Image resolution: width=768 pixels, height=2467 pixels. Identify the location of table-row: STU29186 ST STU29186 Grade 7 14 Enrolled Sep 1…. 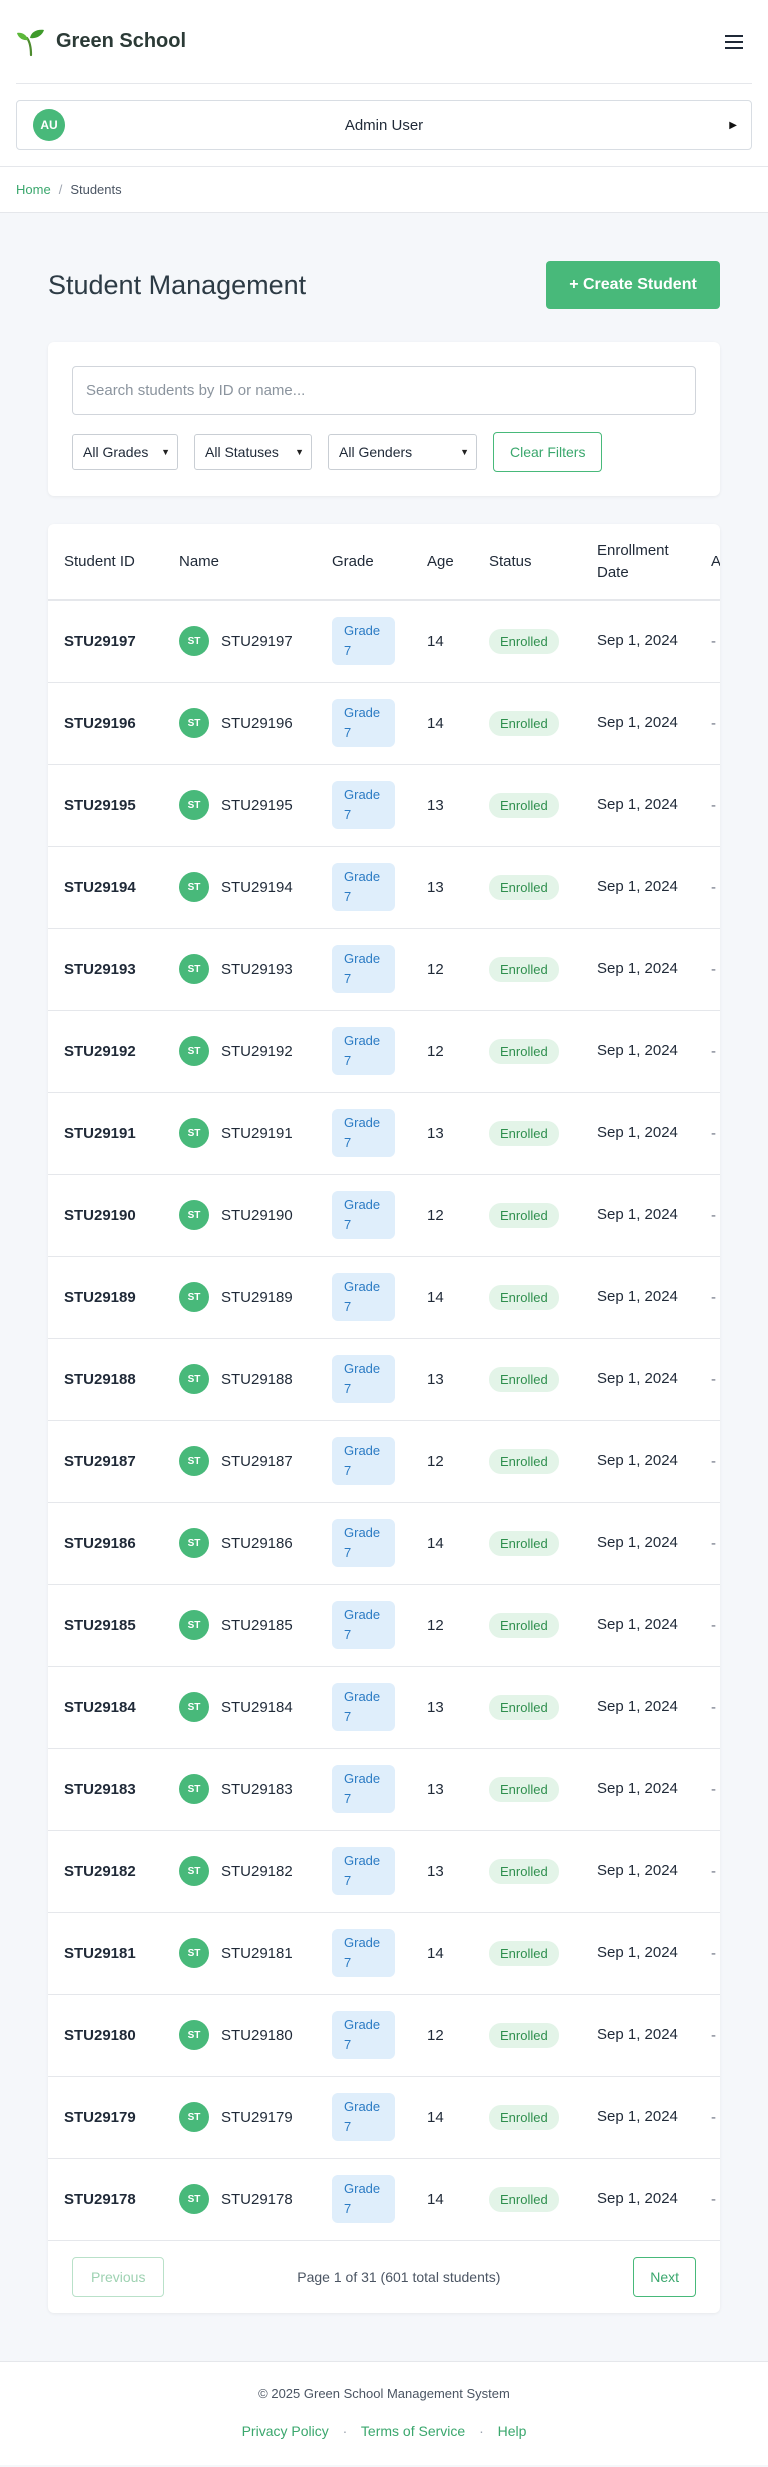
(384, 1543).